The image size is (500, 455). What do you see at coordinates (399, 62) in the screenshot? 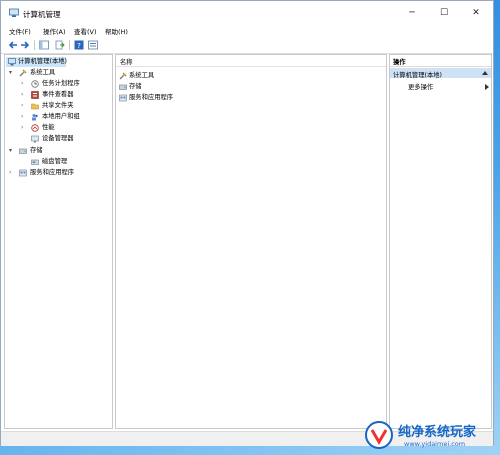
I see `actions-header-label: 操作` at bounding box center [399, 62].